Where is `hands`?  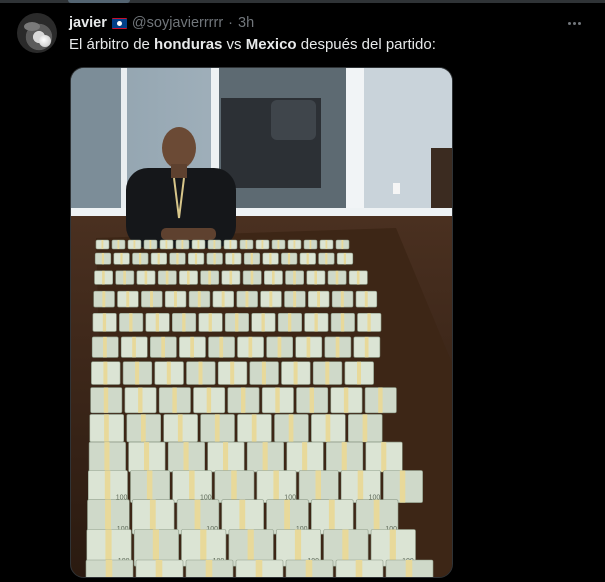
hands is located at coordinates (188, 234).